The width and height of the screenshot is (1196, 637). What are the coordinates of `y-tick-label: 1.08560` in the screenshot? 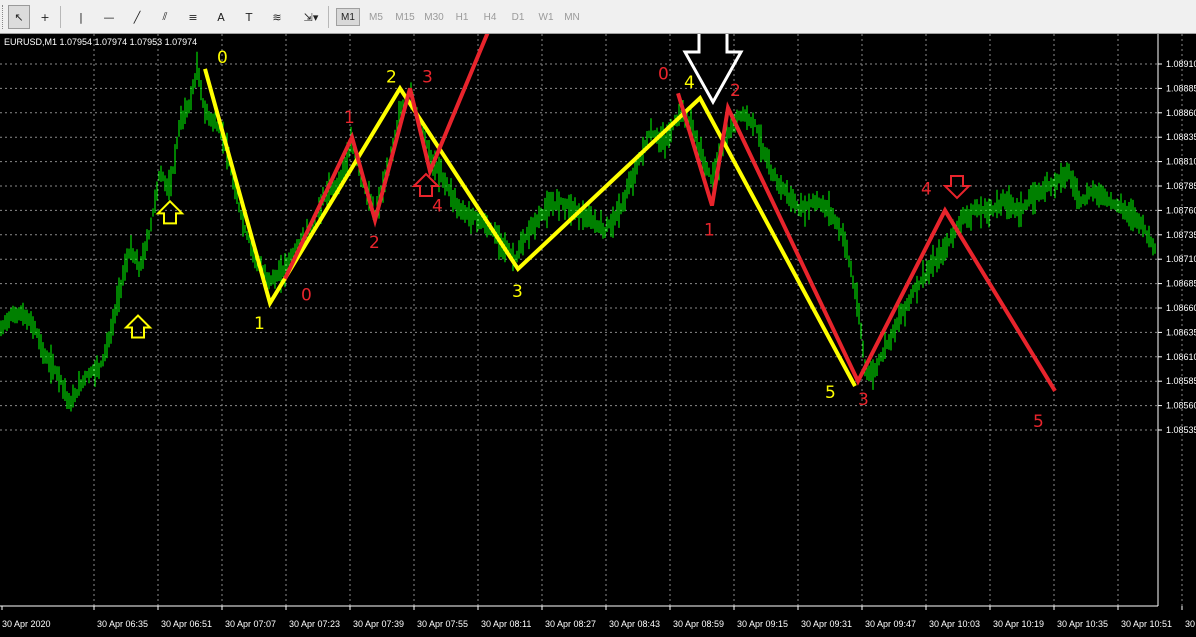 It's located at (1181, 406).